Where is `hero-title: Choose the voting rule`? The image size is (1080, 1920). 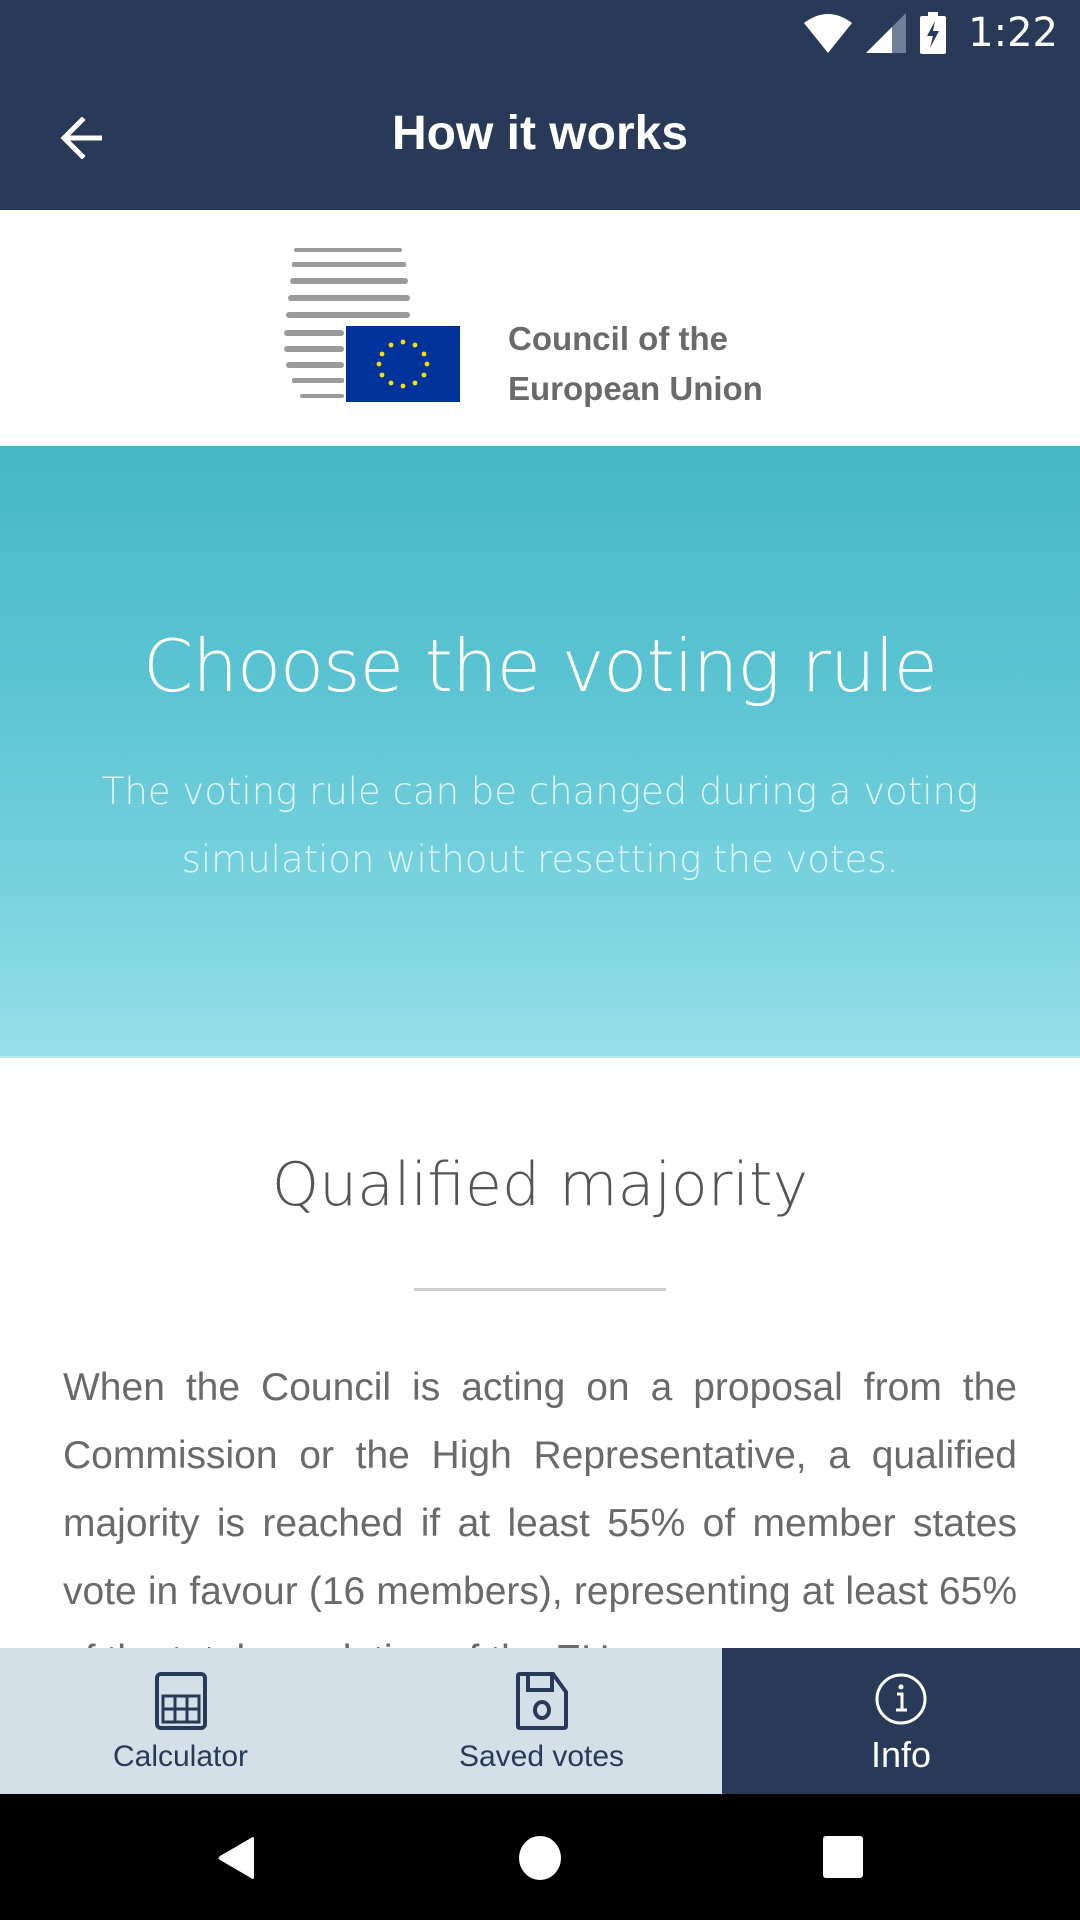 hero-title: Choose the voting rule is located at coordinates (540, 666).